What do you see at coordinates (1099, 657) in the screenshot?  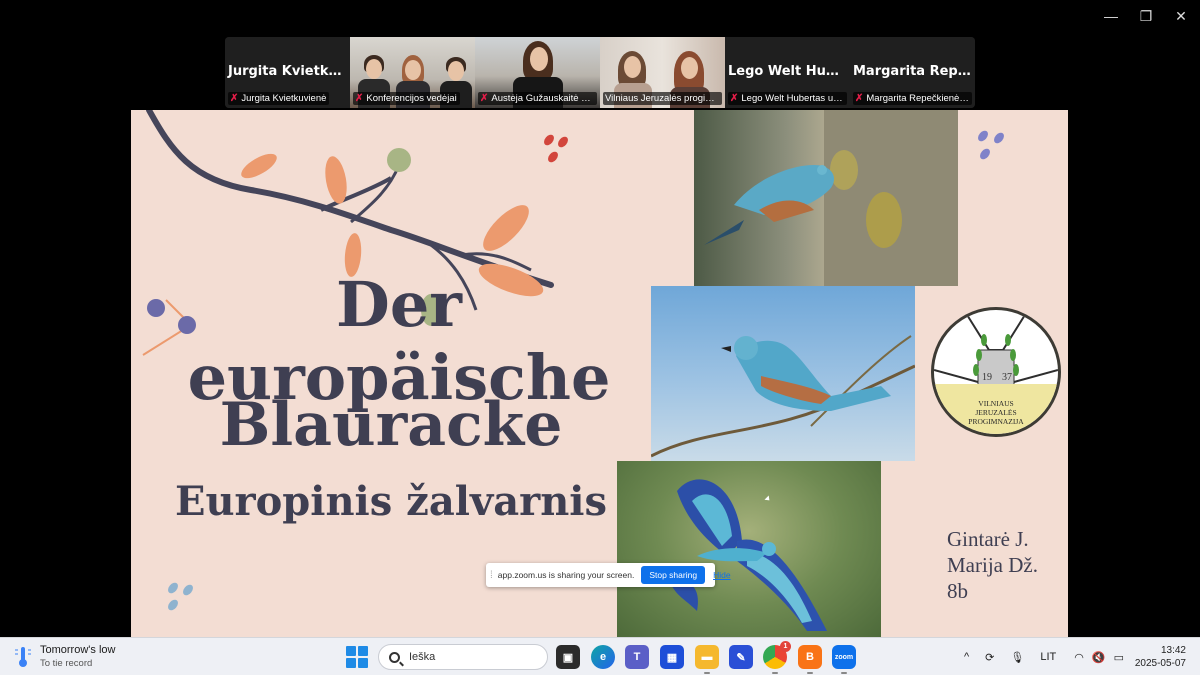 I see `volume-muted-icon: 🔇` at bounding box center [1099, 657].